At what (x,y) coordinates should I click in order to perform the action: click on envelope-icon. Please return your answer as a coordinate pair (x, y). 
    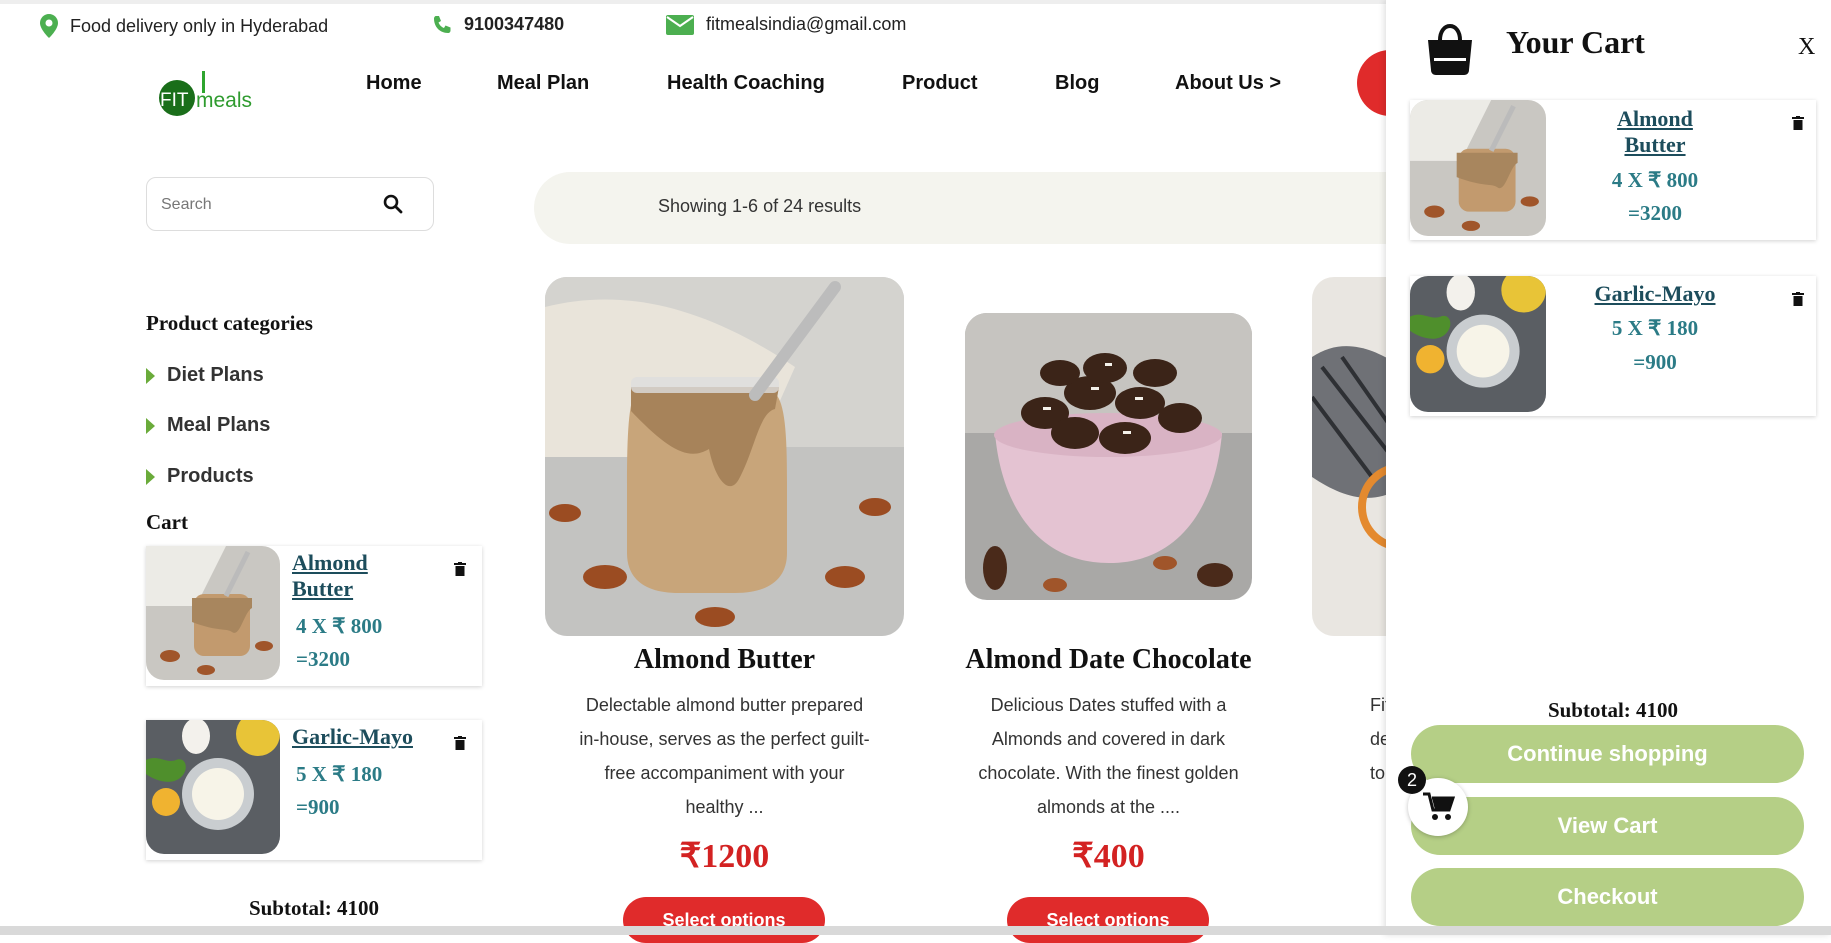
    Looking at the image, I should click on (680, 24).